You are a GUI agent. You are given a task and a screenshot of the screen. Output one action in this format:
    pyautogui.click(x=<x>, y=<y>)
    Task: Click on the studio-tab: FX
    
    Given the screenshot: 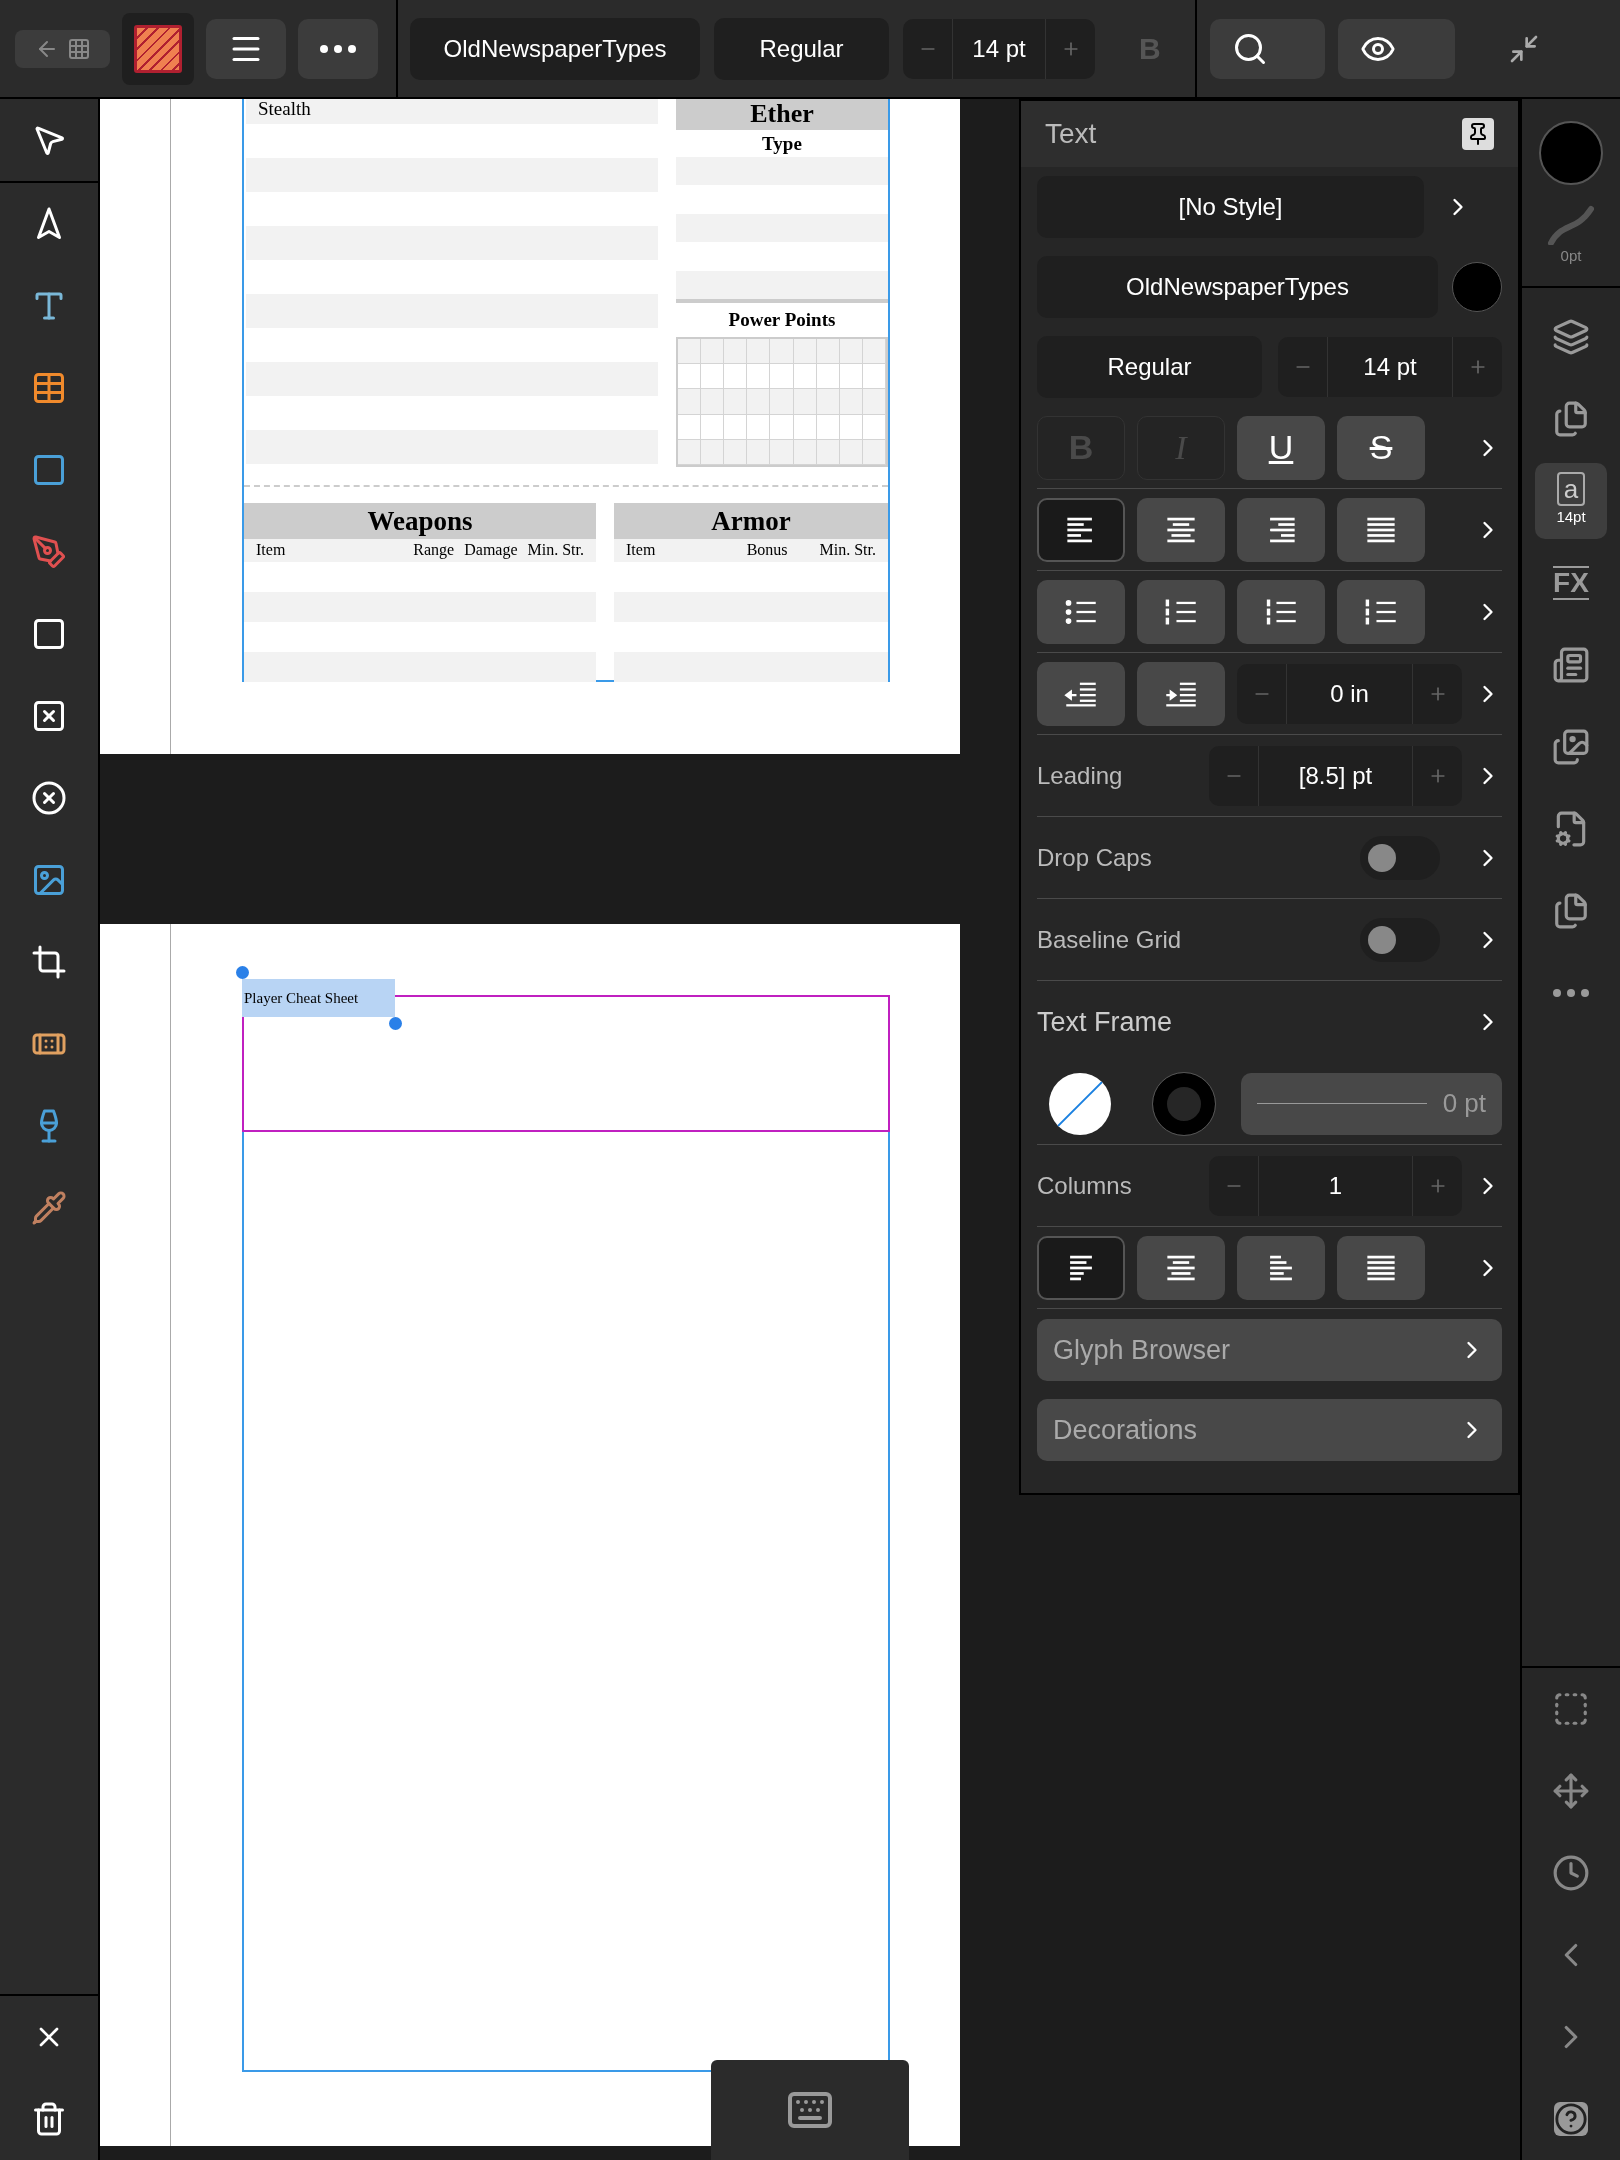 What is the action you would take?
    pyautogui.click(x=1571, y=582)
    